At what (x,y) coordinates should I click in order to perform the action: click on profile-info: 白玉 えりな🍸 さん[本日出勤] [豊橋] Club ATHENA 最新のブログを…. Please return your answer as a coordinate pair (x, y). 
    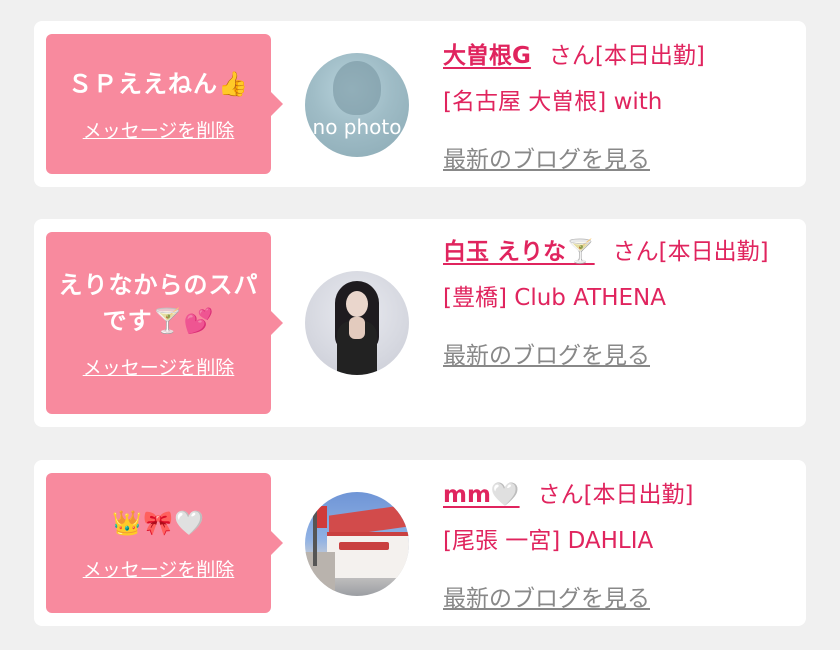
    Looking at the image, I should click on (616, 304).